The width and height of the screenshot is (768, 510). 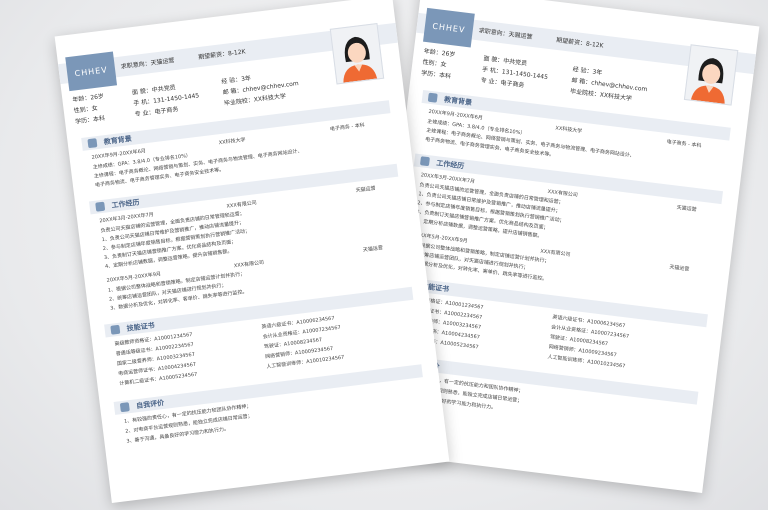 I want to click on section-title: 技能证书, so click(x=141, y=327).